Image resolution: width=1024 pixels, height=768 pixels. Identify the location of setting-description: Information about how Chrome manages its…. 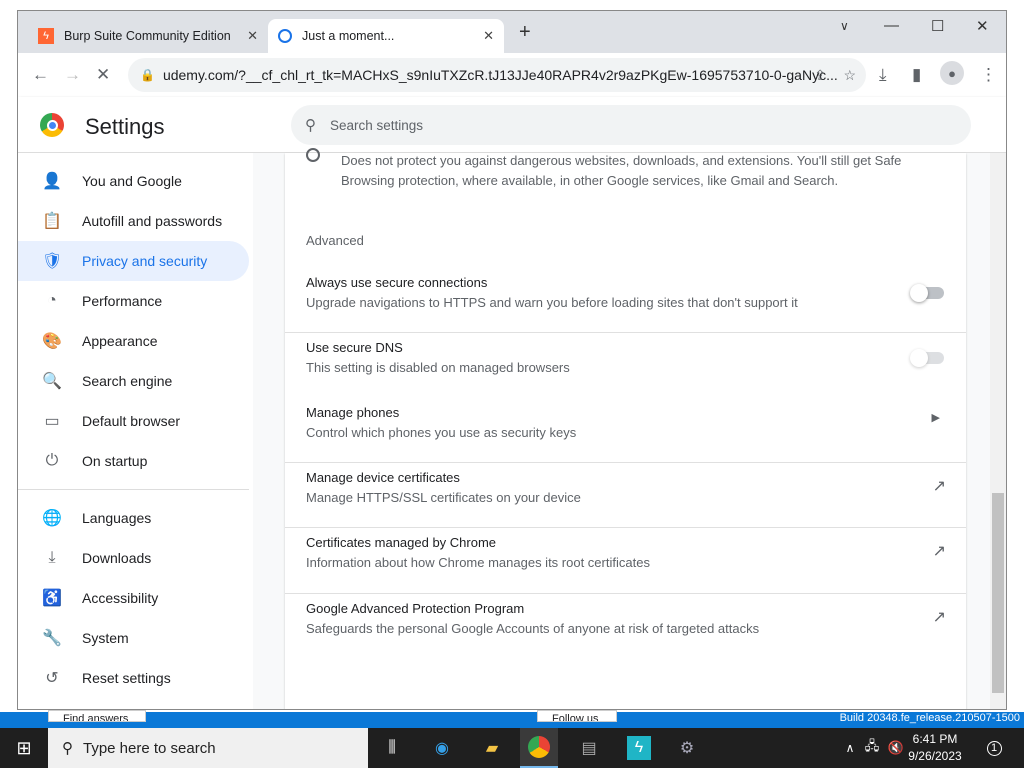
(478, 562).